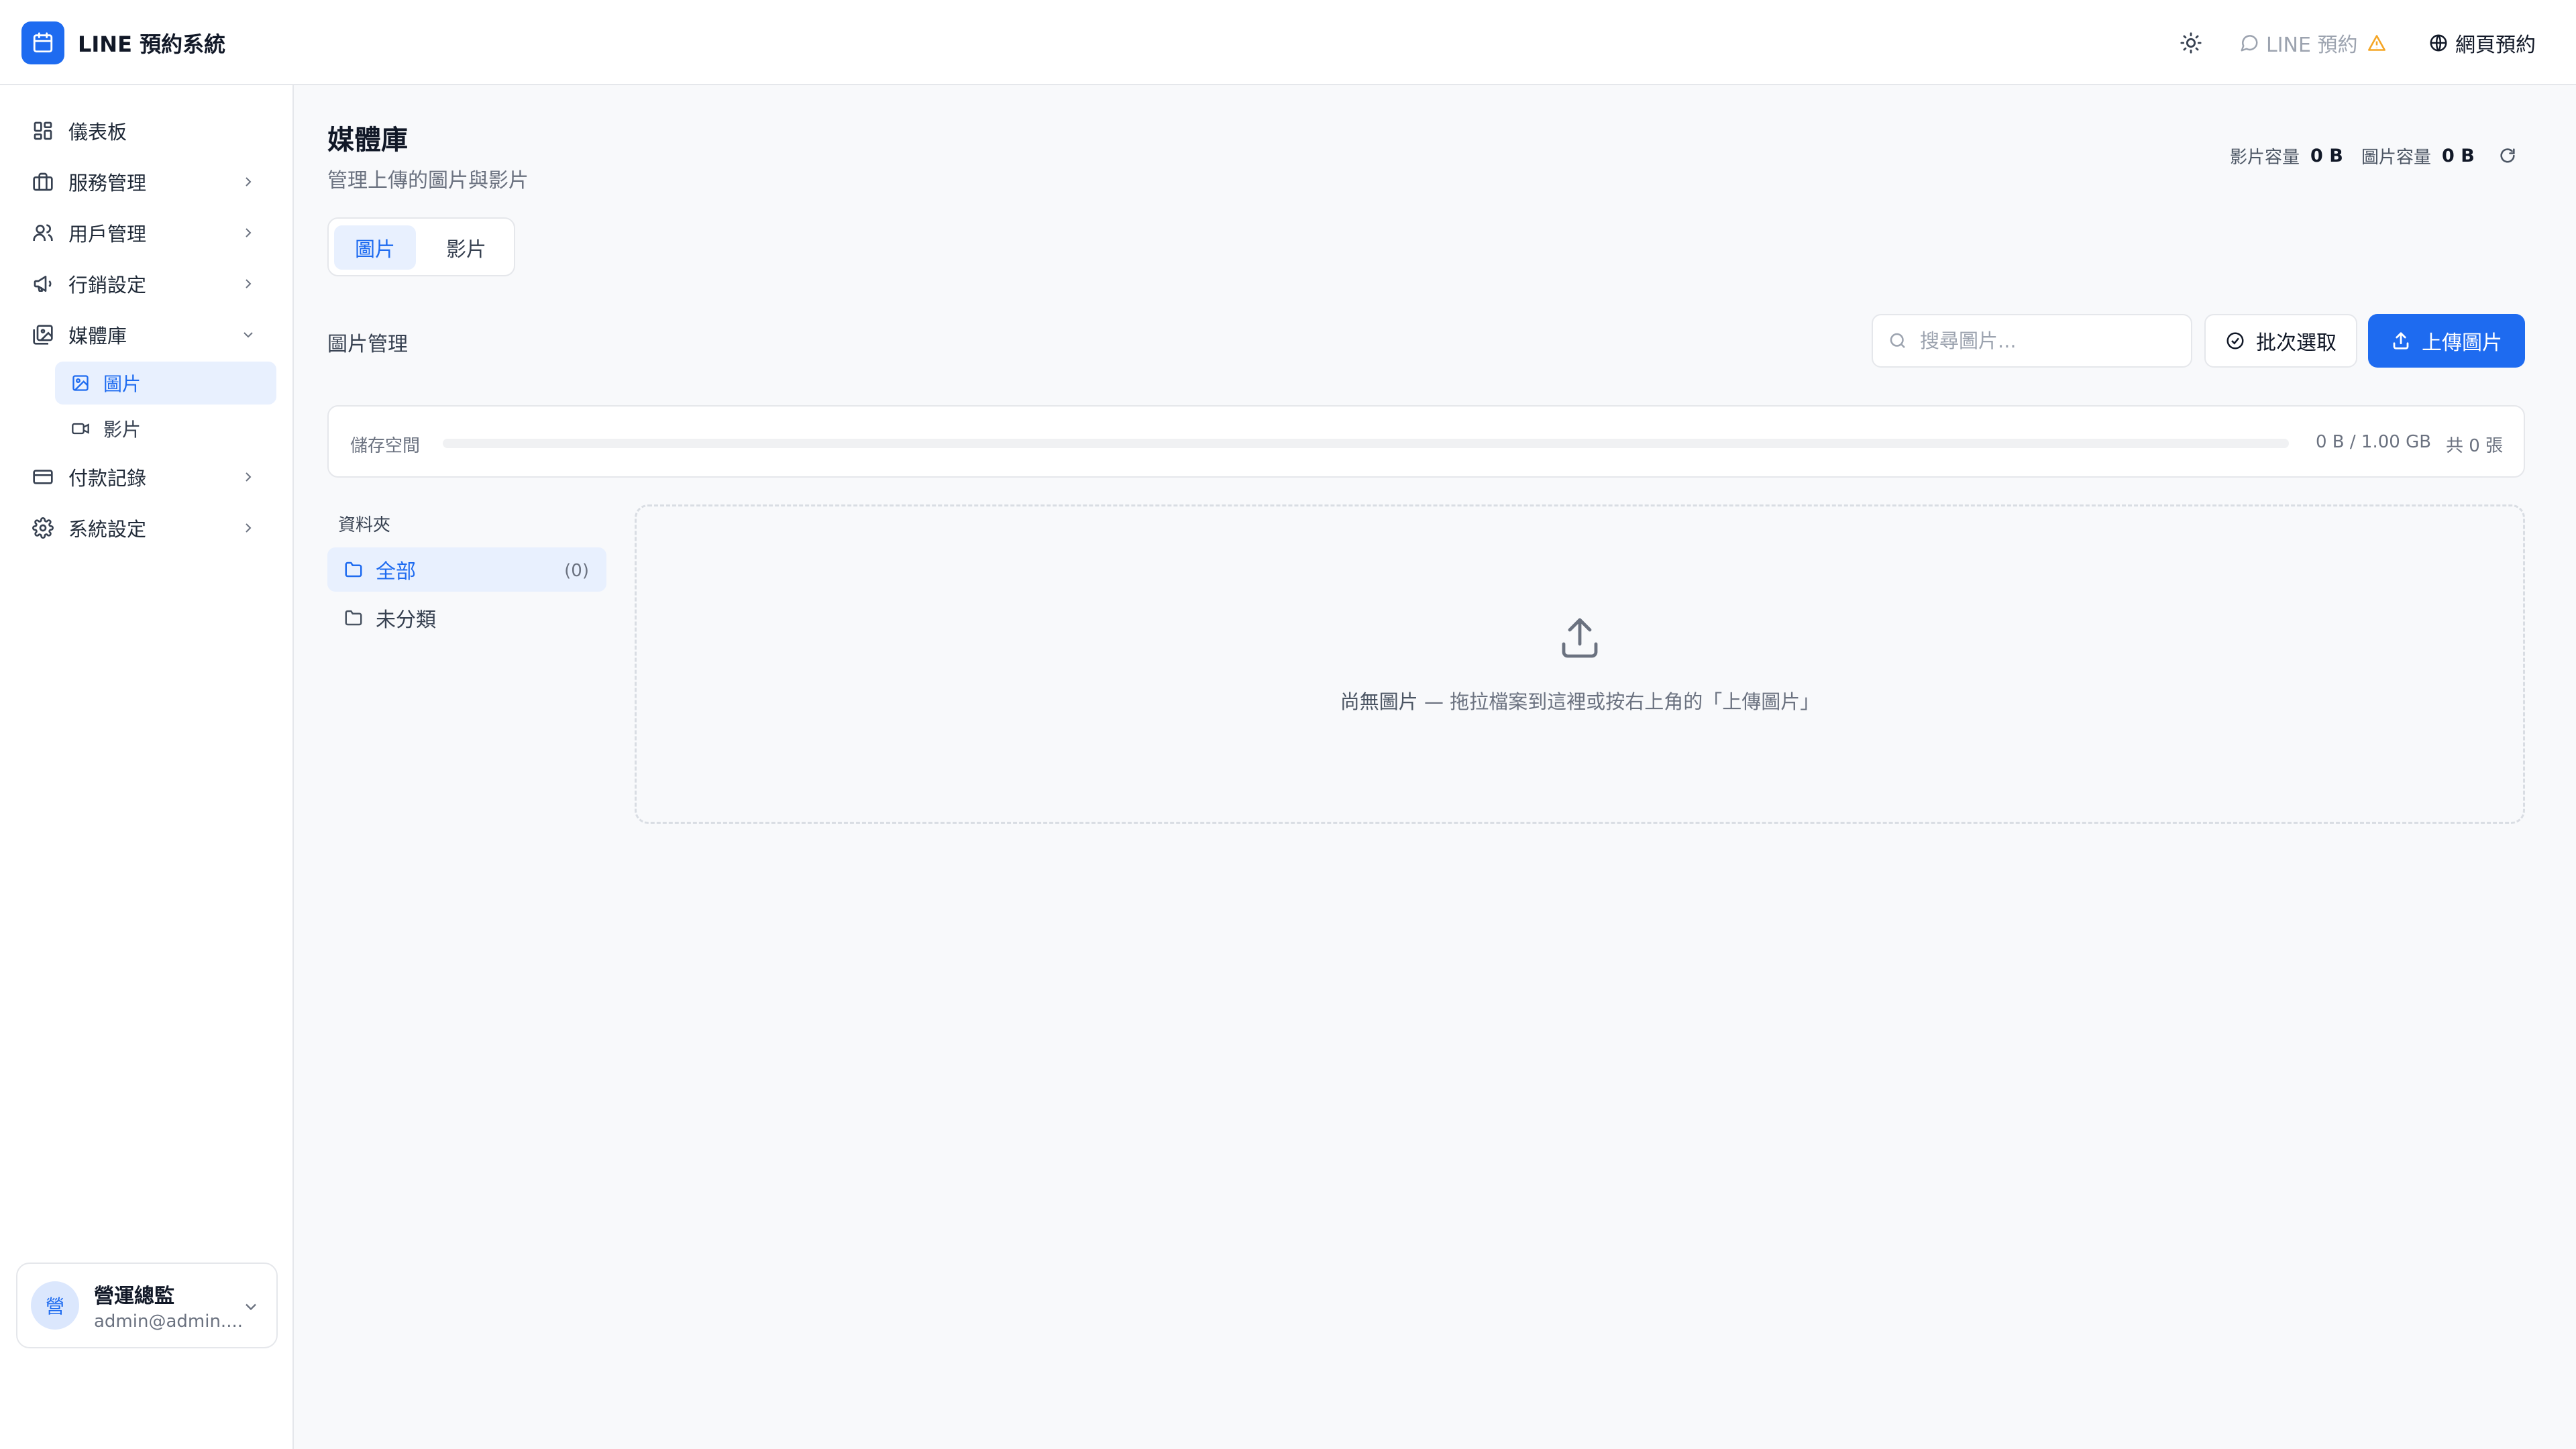 The height and width of the screenshot is (1449, 2576). Describe the element at coordinates (165, 428) in the screenshot. I see `sidebar-subitem-videos: 影片` at that location.